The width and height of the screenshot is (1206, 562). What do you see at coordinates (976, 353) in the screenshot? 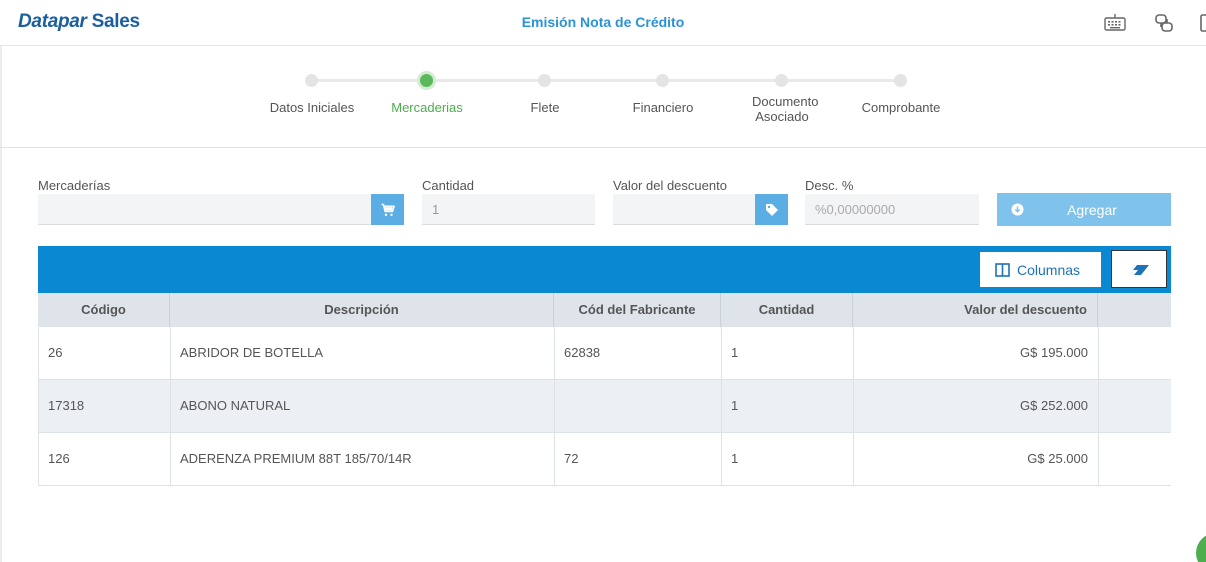
I see `cell-valor-descuento: G$ 195.000` at bounding box center [976, 353].